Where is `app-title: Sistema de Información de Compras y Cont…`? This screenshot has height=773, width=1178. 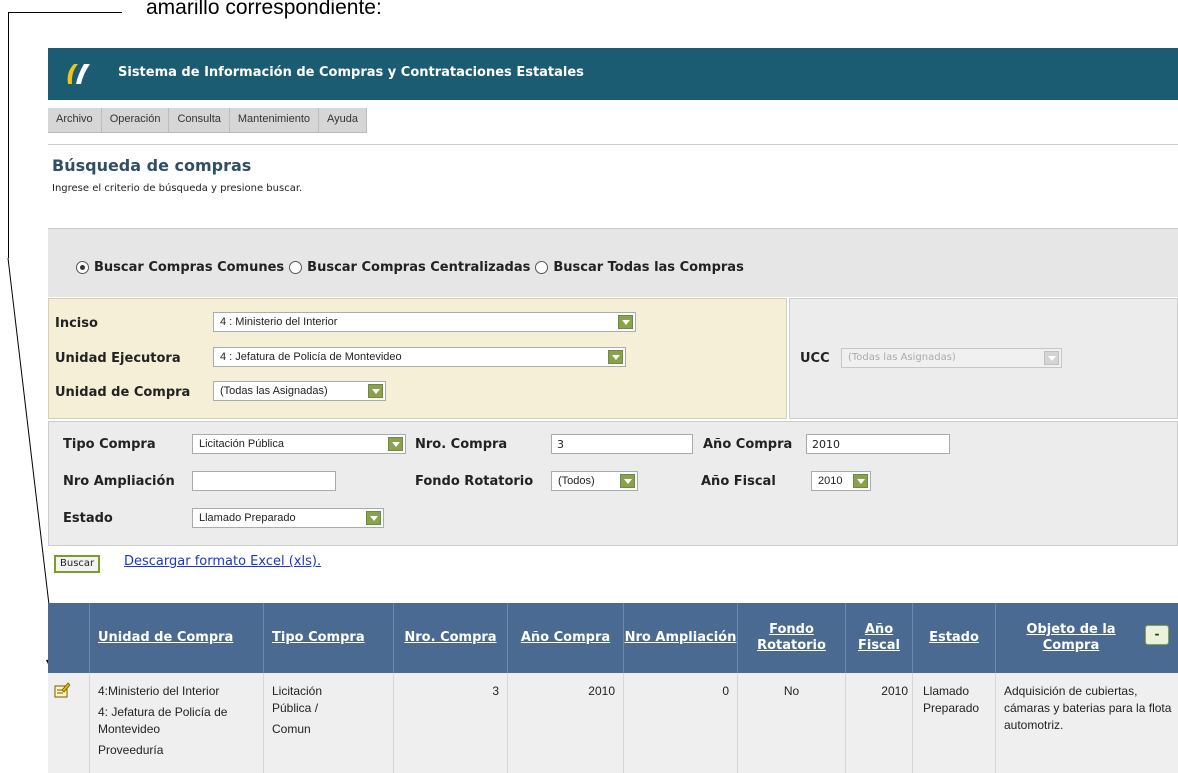 app-title: Sistema de Información de Compras y Cont… is located at coordinates (351, 72).